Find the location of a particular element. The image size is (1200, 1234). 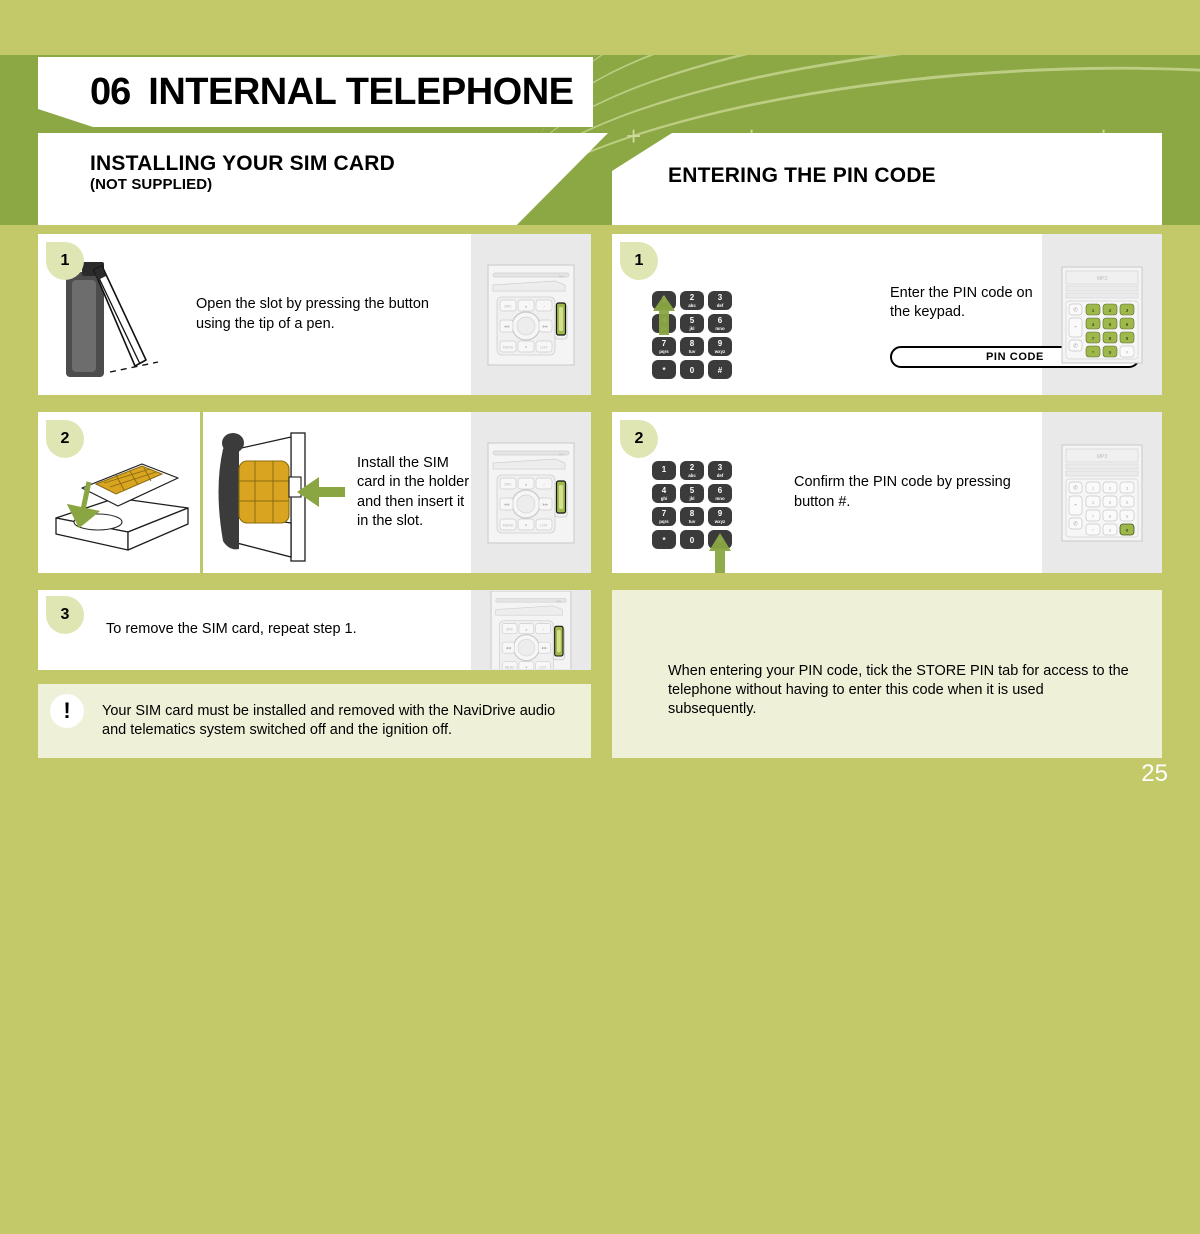

chapter-title-plate: 06 INTERNAL TELEPHONE is located at coordinates (315, 92).